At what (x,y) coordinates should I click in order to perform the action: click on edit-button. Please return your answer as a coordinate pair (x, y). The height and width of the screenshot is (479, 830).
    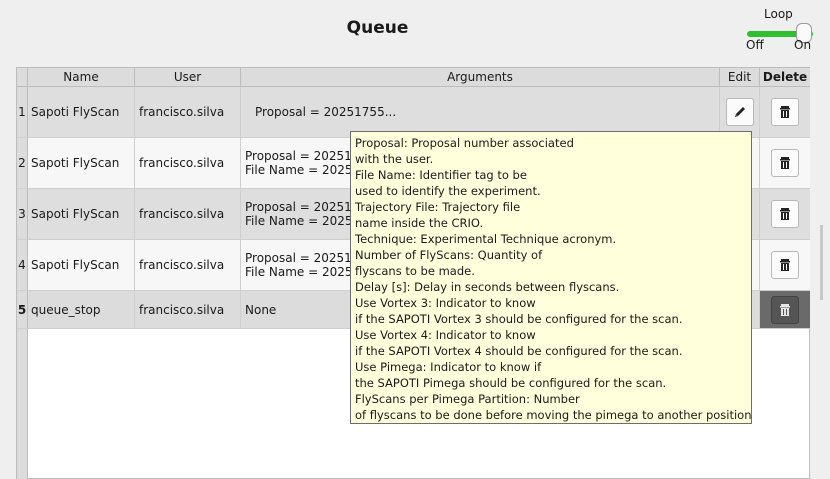
    Looking at the image, I should click on (739, 112).